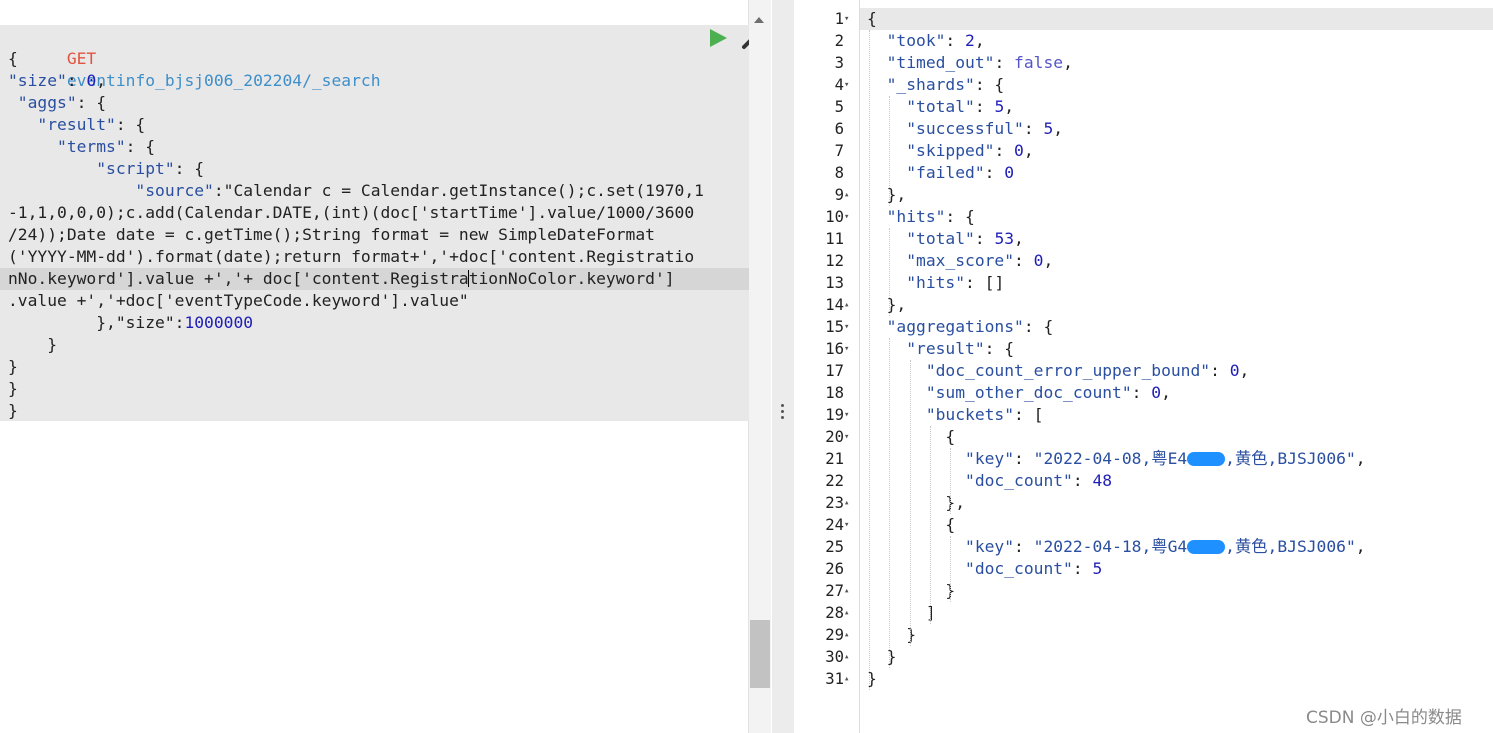 Image resolution: width=1493 pixels, height=733 pixels. Describe the element at coordinates (935, 283) in the screenshot. I see `response-code-line: "hits": []` at that location.